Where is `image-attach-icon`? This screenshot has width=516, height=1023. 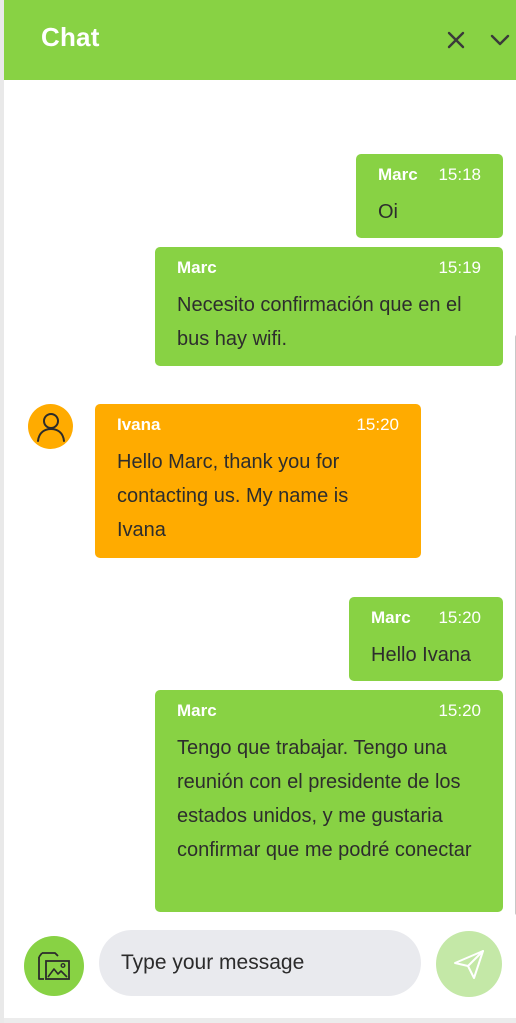
image-attach-icon is located at coordinates (54, 966).